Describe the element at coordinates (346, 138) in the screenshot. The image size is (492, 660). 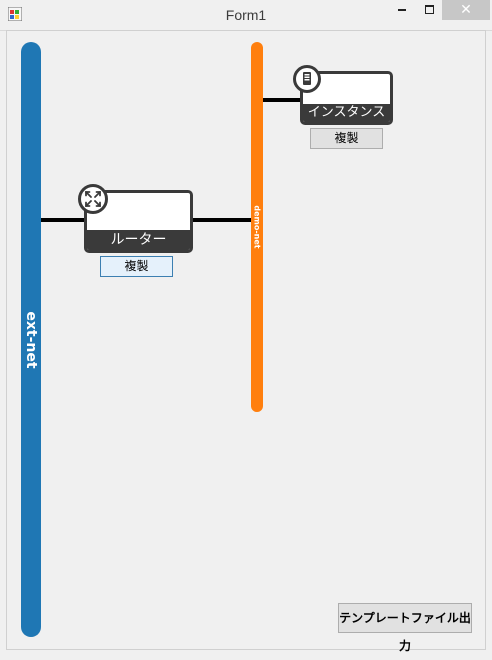
I see `instance-duplicate-button: 複製` at that location.